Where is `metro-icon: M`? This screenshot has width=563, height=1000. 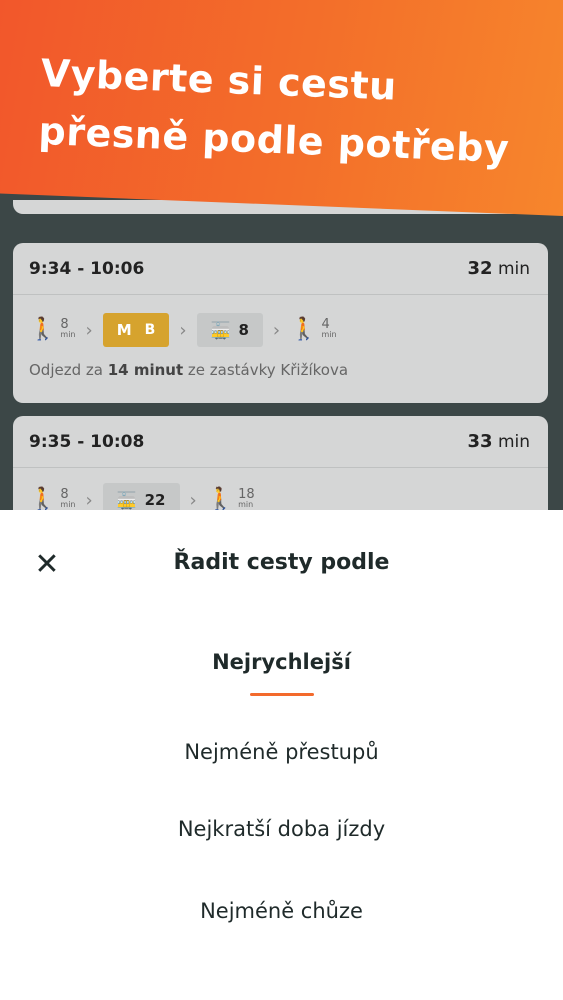 metro-icon: M is located at coordinates (124, 330).